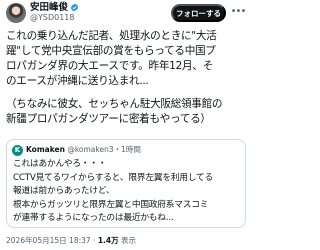 Image resolution: width=320 pixels, height=250 pixels. Describe the element at coordinates (17, 150) in the screenshot. I see `quoted-author-avatar: K` at that location.